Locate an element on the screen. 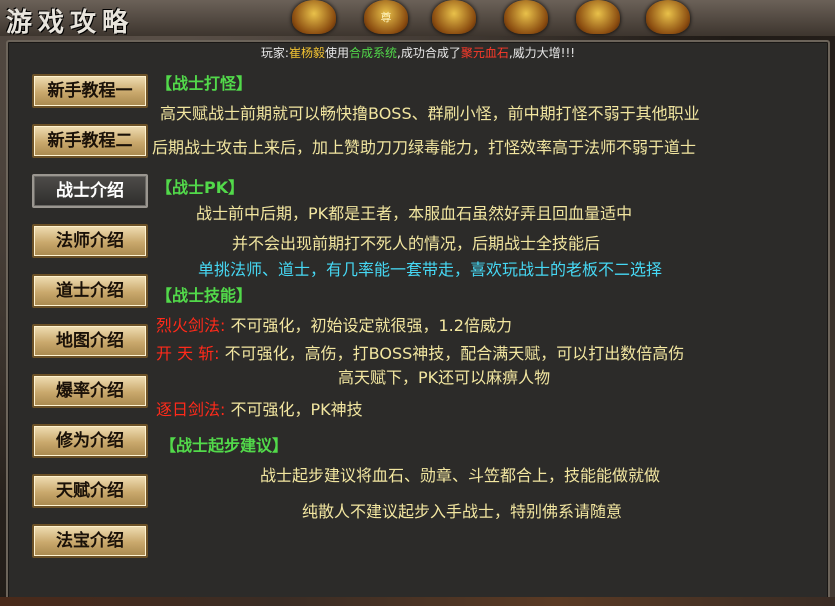  gift-bag-icon is located at coordinates (526, 17).